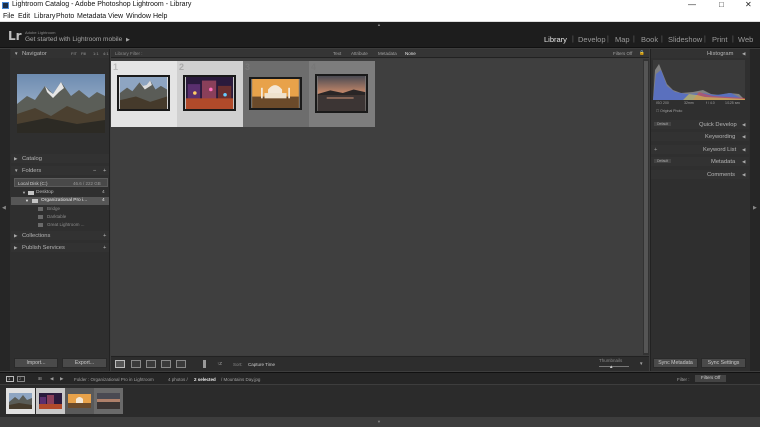 This screenshot has height=427, width=760. I want to click on photo-taj-mahal, so click(275, 93).